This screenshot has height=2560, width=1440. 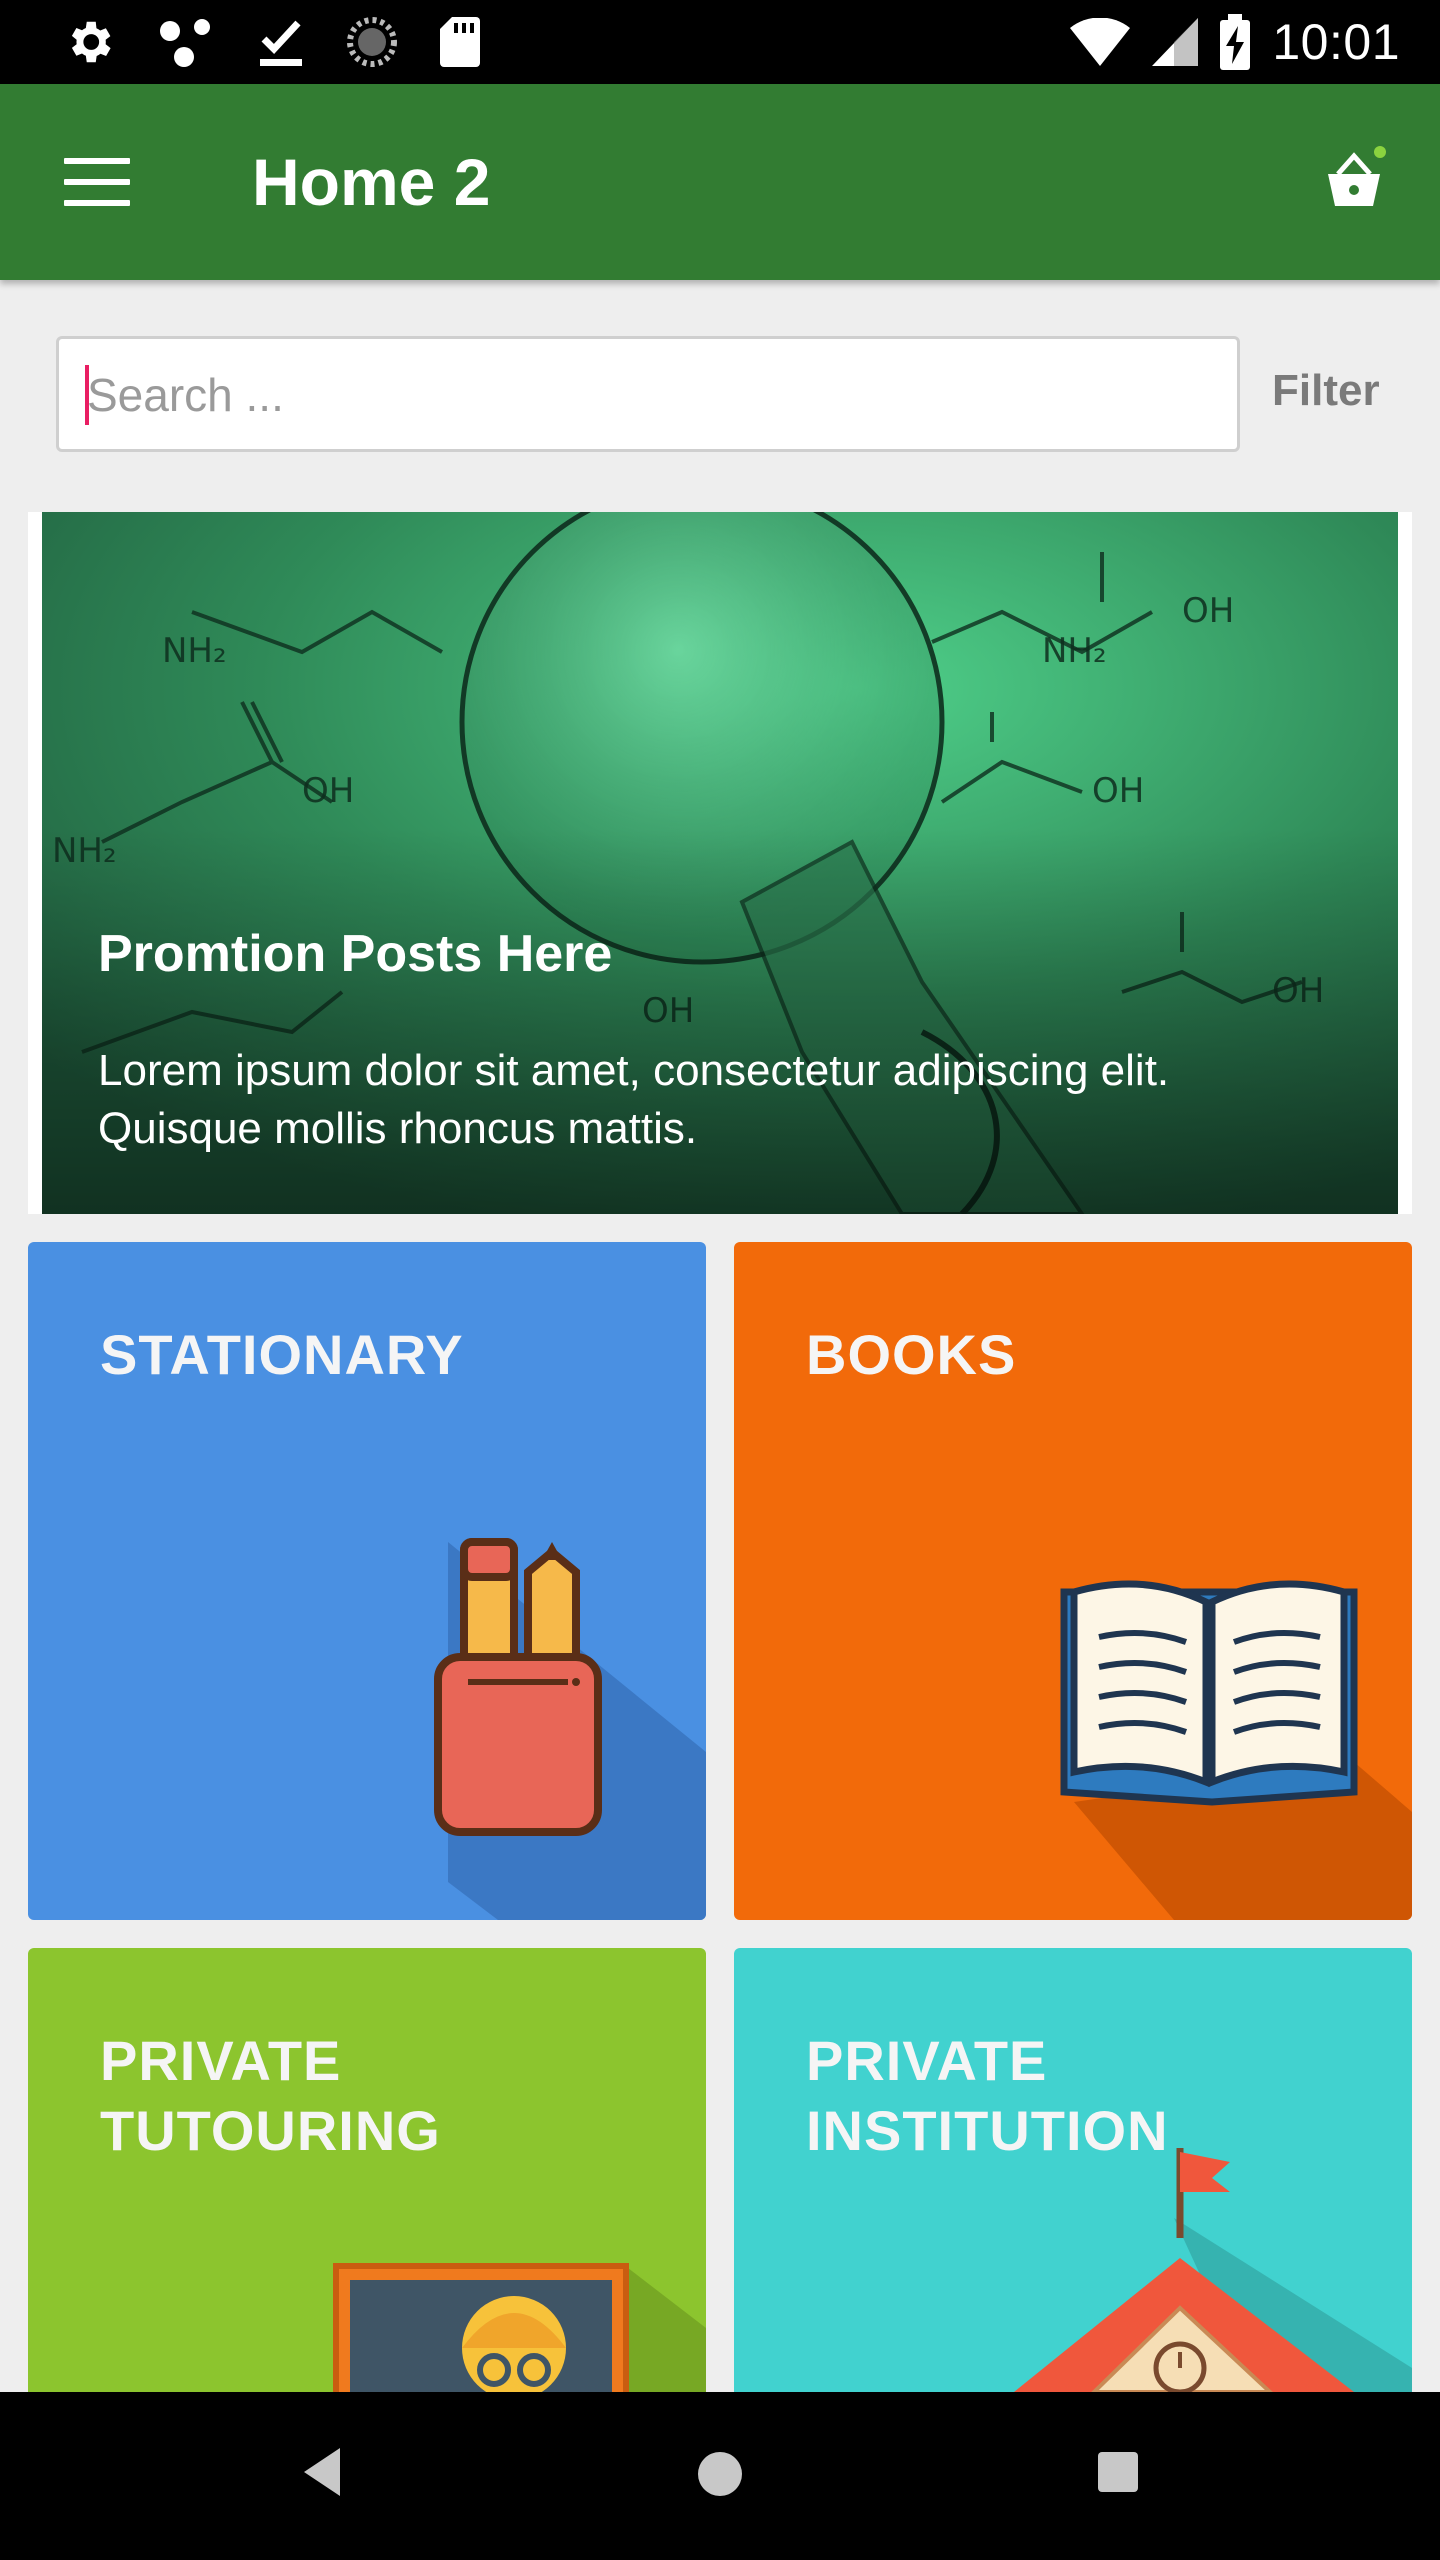 What do you see at coordinates (720, 182) in the screenshot?
I see `app-bar: Home 2` at bounding box center [720, 182].